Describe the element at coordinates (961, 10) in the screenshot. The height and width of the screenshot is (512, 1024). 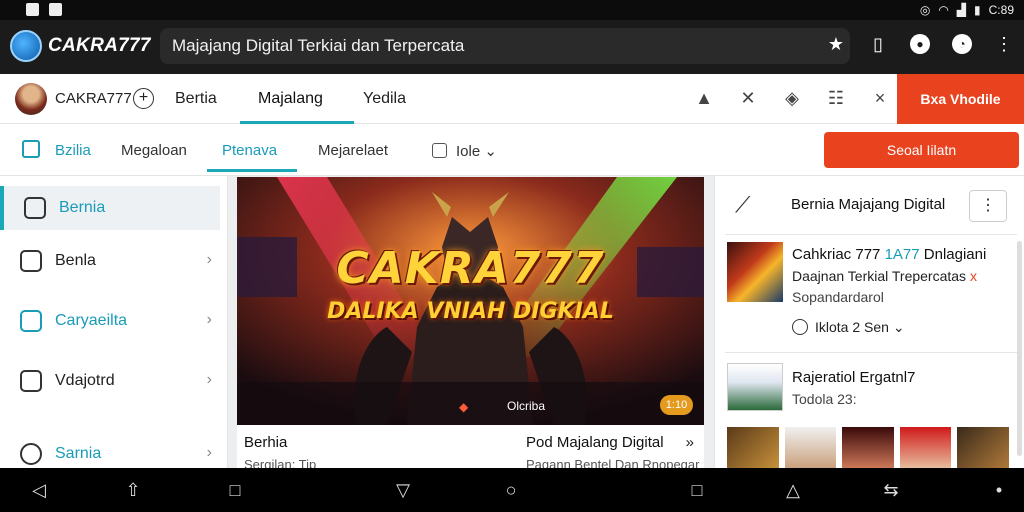
I see `signal-icon: ▟` at that location.